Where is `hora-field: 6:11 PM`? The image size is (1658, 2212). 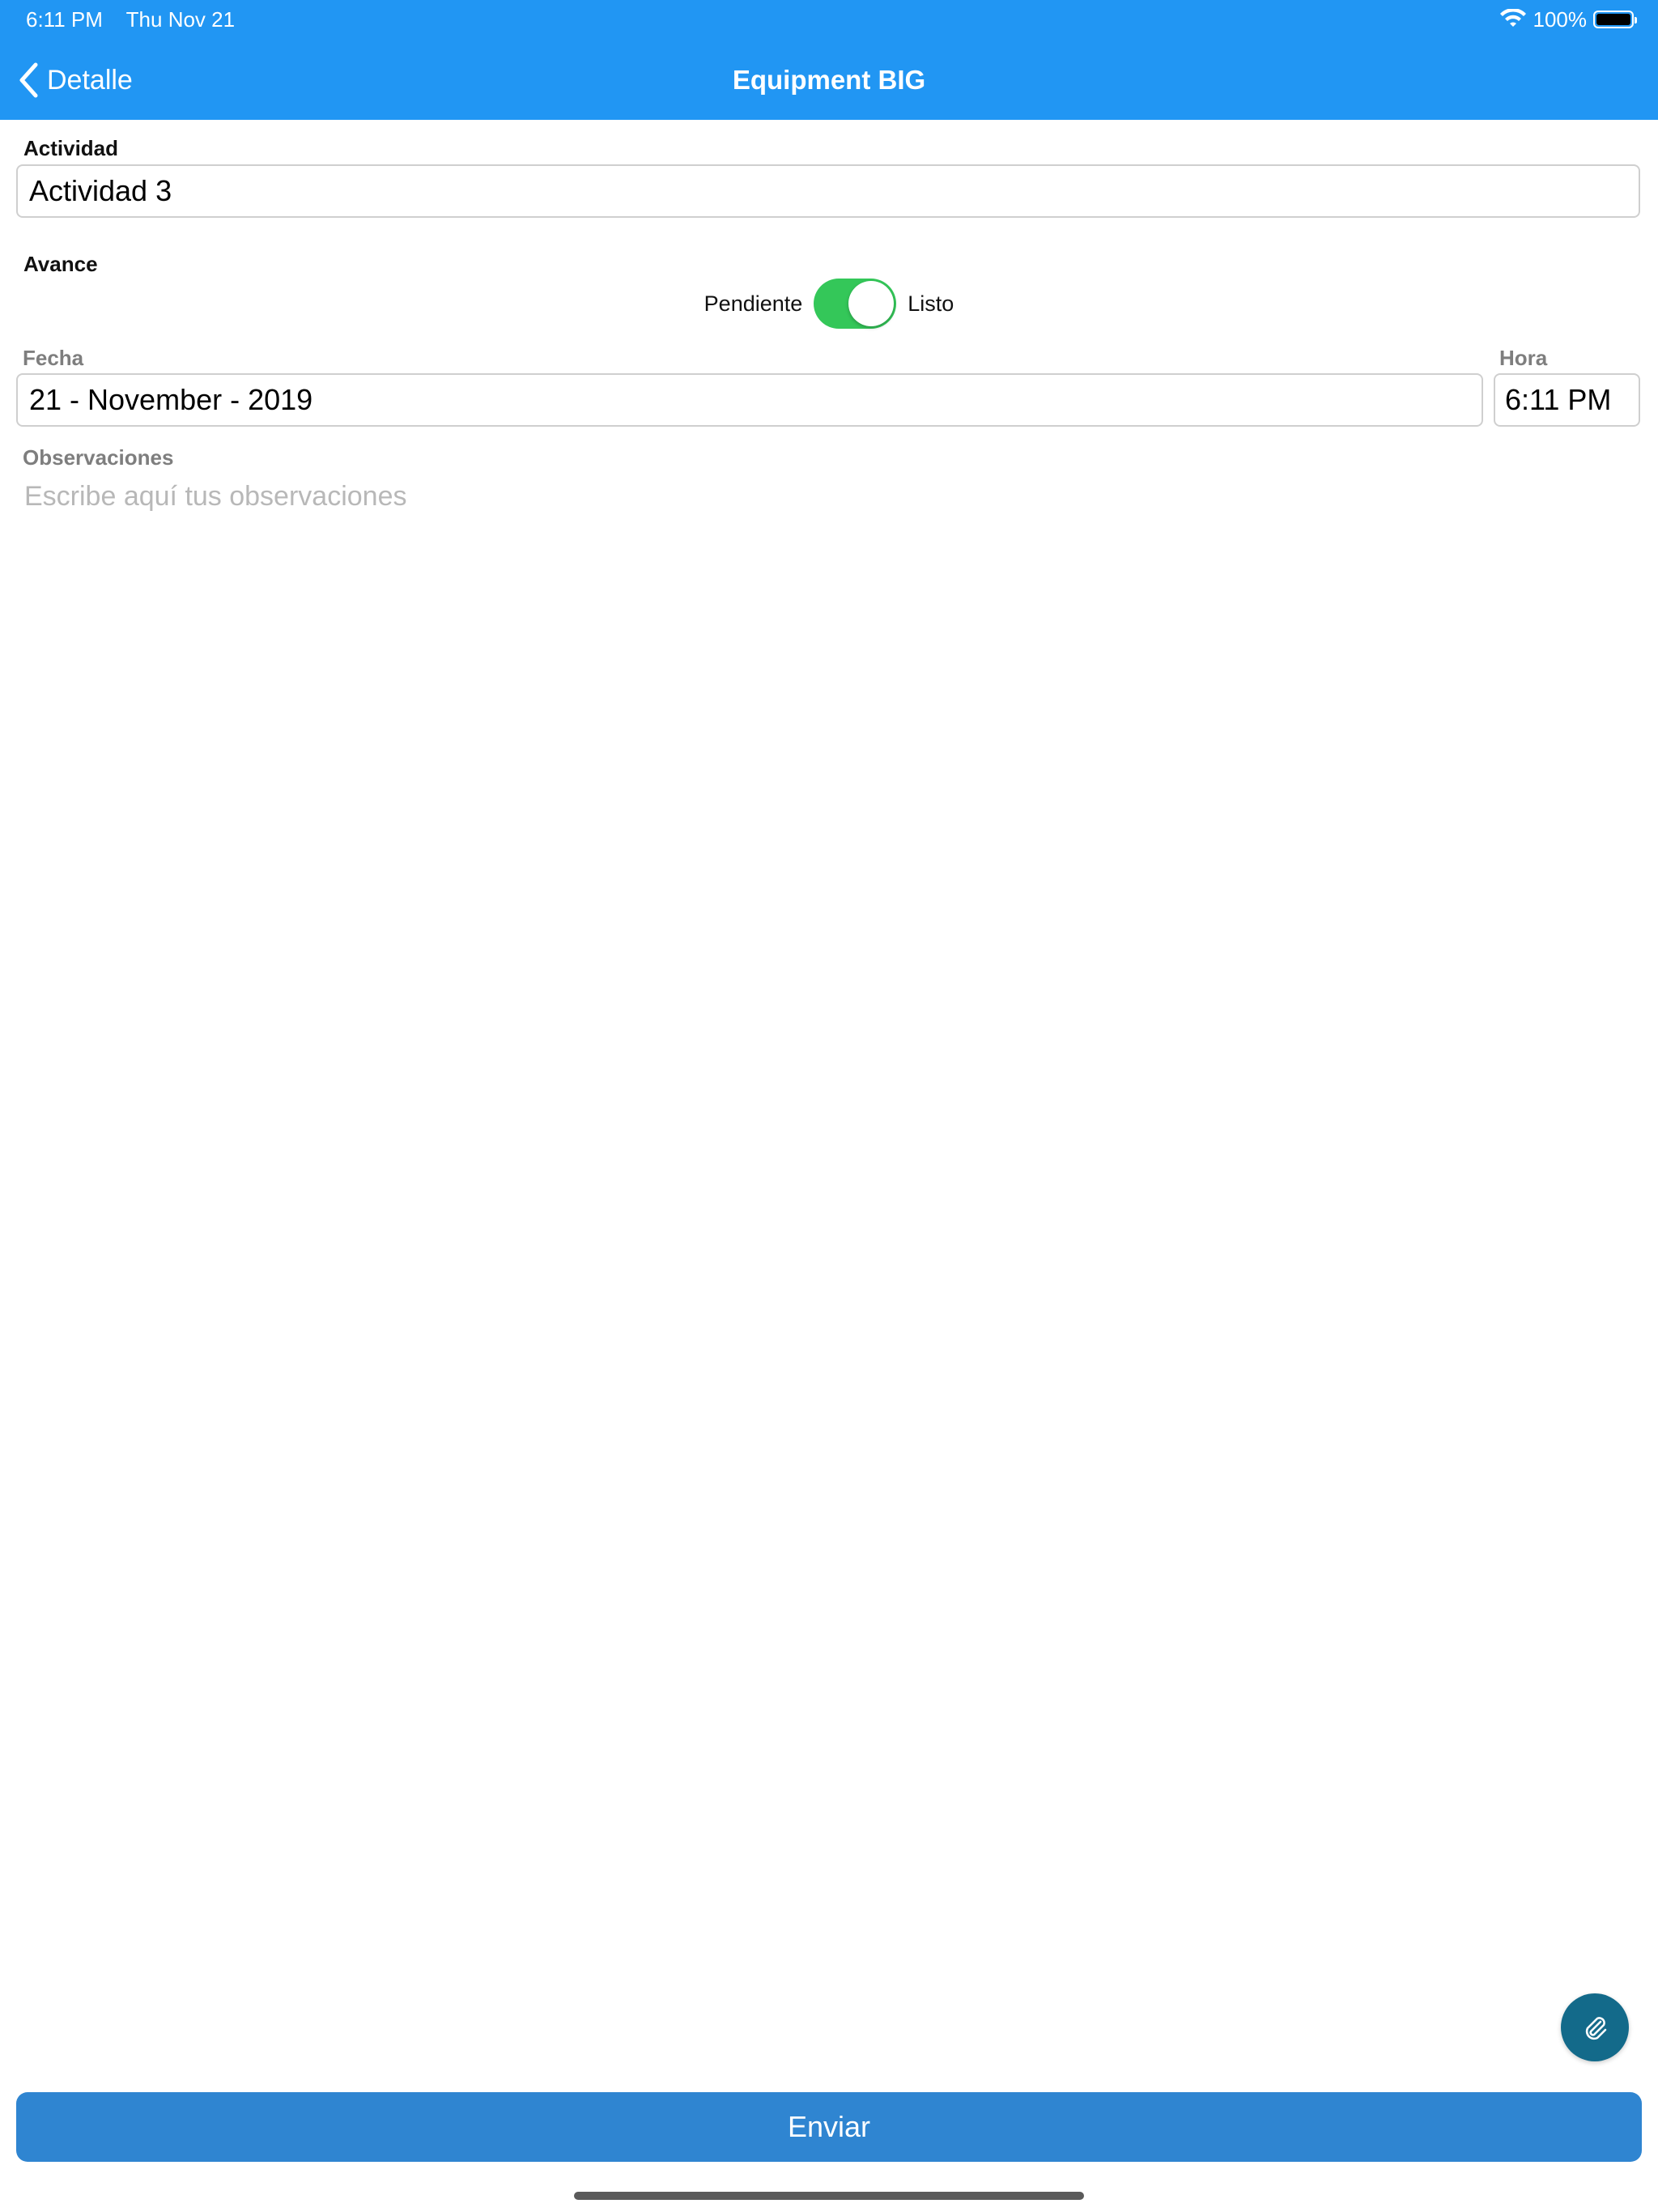 hora-field: 6:11 PM is located at coordinates (1567, 400).